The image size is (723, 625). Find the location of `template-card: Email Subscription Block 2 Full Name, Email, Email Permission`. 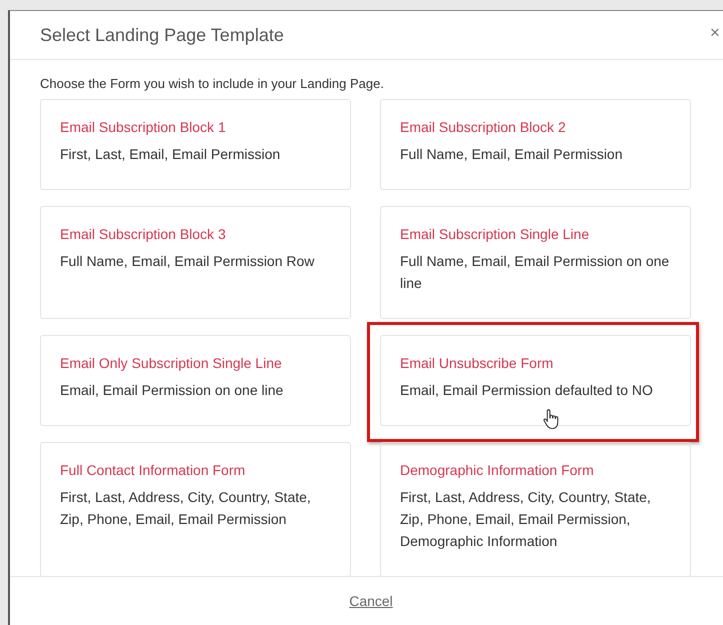

template-card: Email Subscription Block 2 Full Name, Email, Email Permission is located at coordinates (535, 144).